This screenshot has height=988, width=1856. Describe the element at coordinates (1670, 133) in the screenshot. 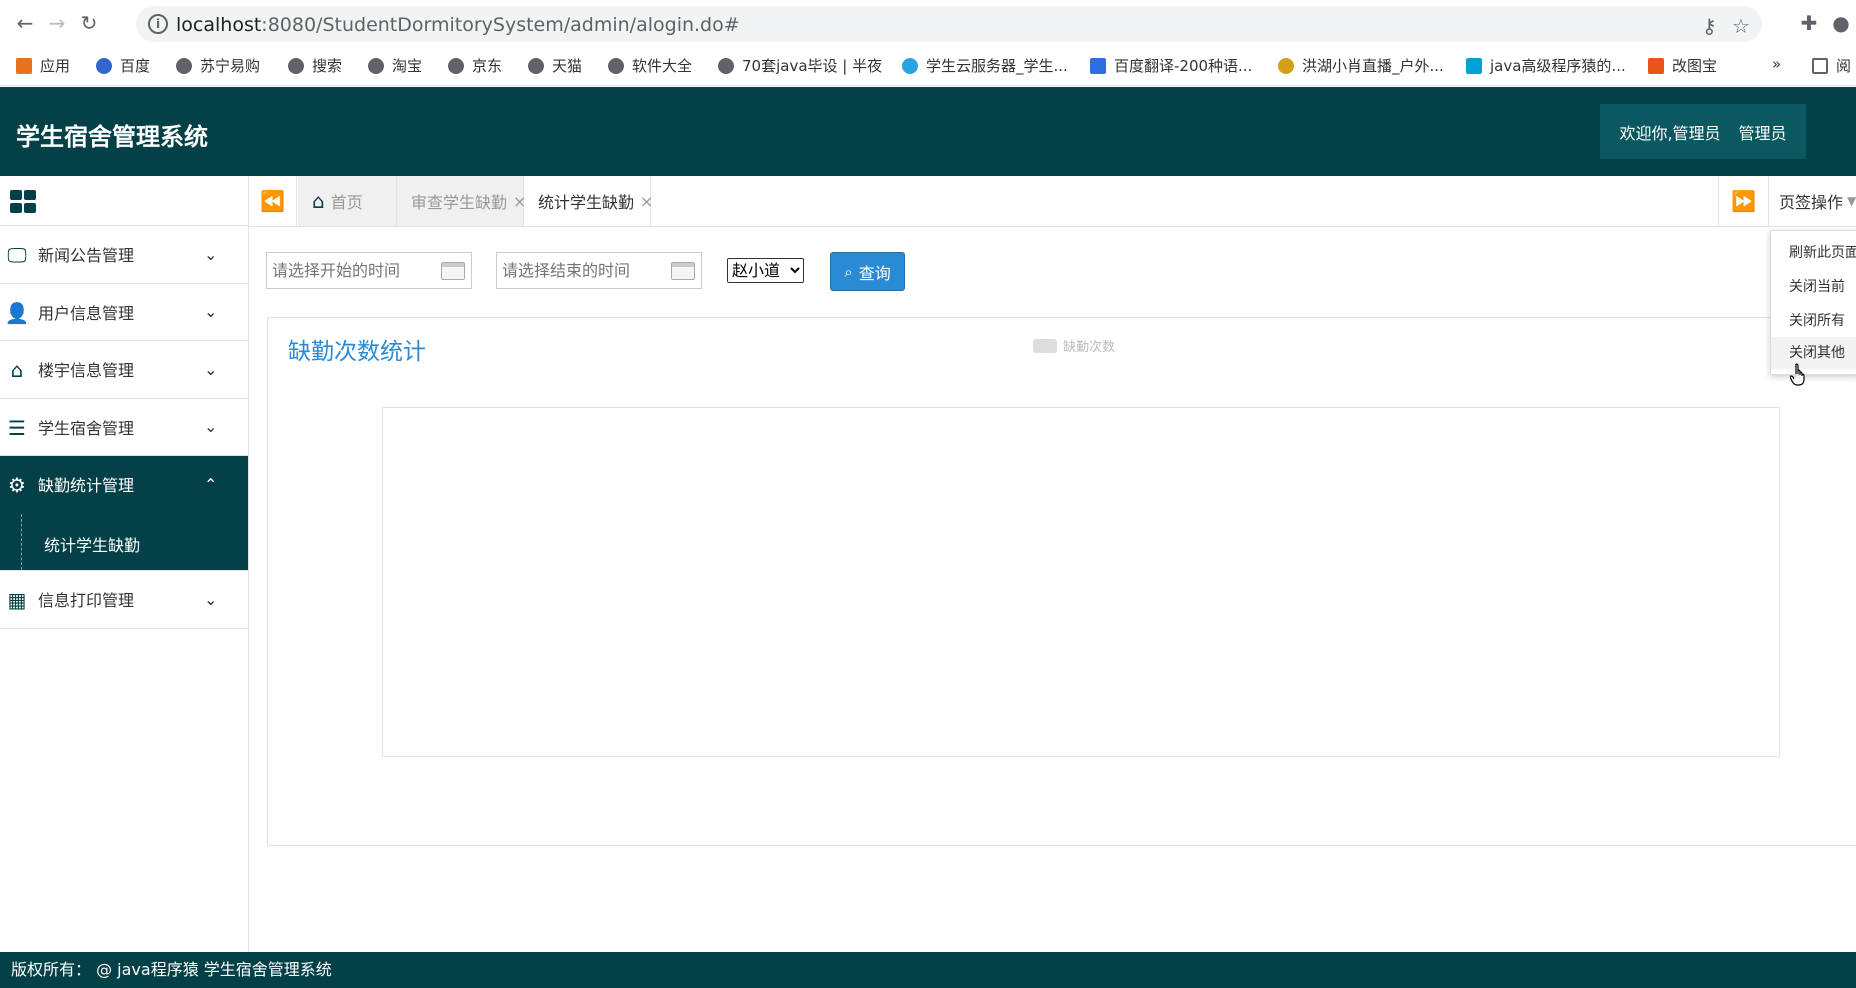

I see `welcome-text: 欢迎你,管理员` at that location.